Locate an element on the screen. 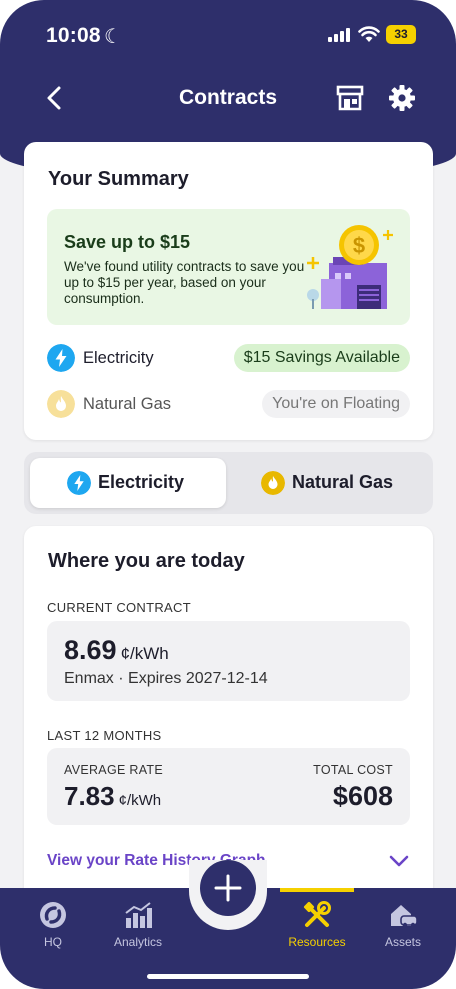 Image resolution: width=456 pixels, height=989 pixels. tab-analytics: Analytics is located at coordinates (138, 923).